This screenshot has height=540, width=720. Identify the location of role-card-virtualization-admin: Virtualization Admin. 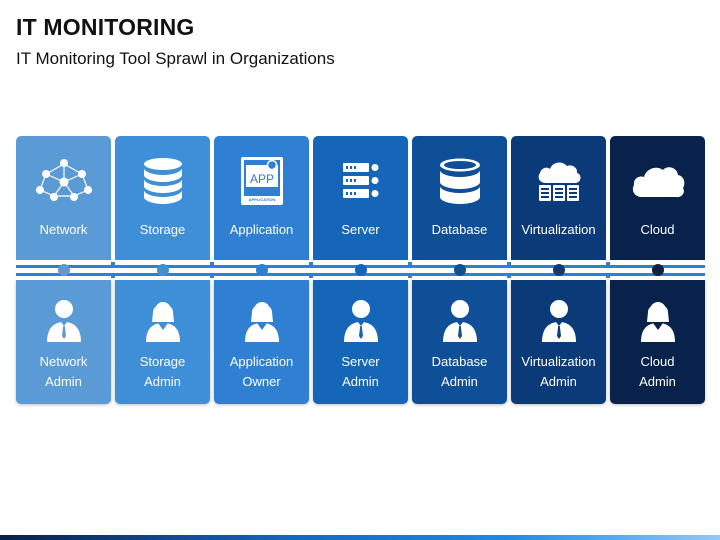
(558, 342).